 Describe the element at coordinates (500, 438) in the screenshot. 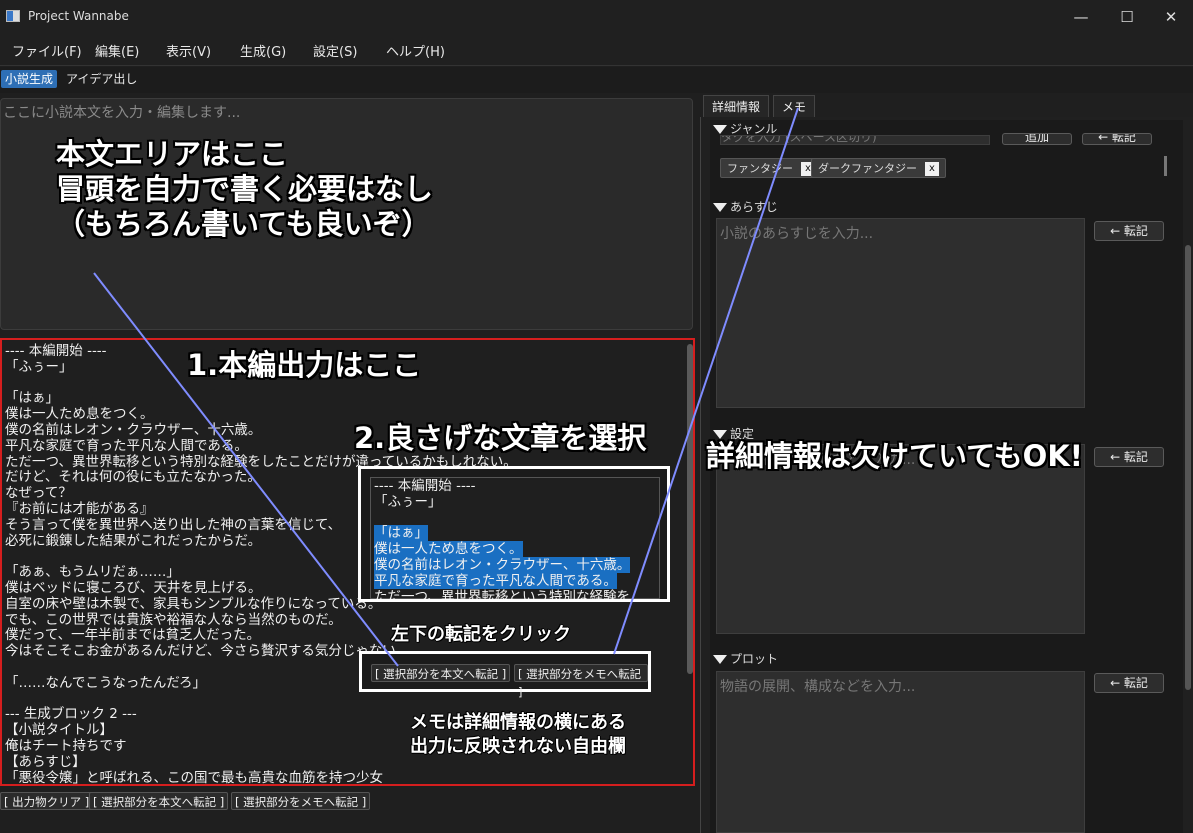

I see `annotation-step2: 2.良さげな文章を選択` at that location.